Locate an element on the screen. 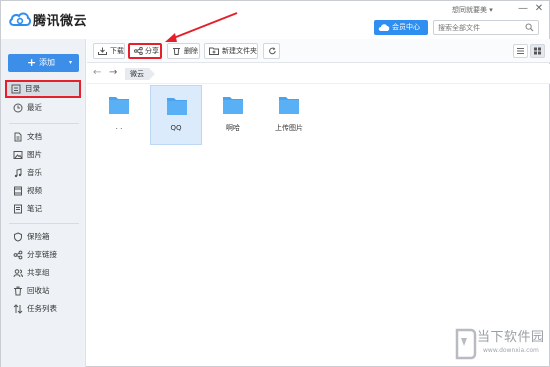  sidebar-item-directory: 目录 is located at coordinates (43, 89).